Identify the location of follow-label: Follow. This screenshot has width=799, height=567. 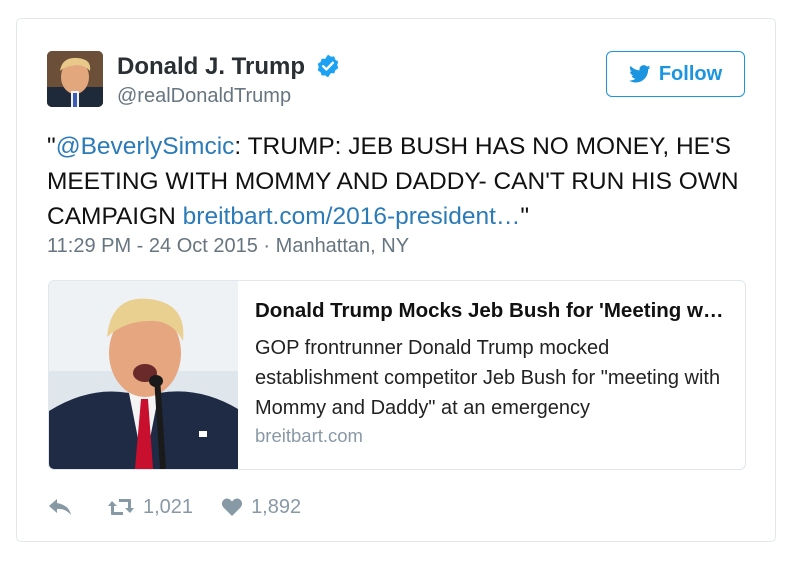
(690, 73).